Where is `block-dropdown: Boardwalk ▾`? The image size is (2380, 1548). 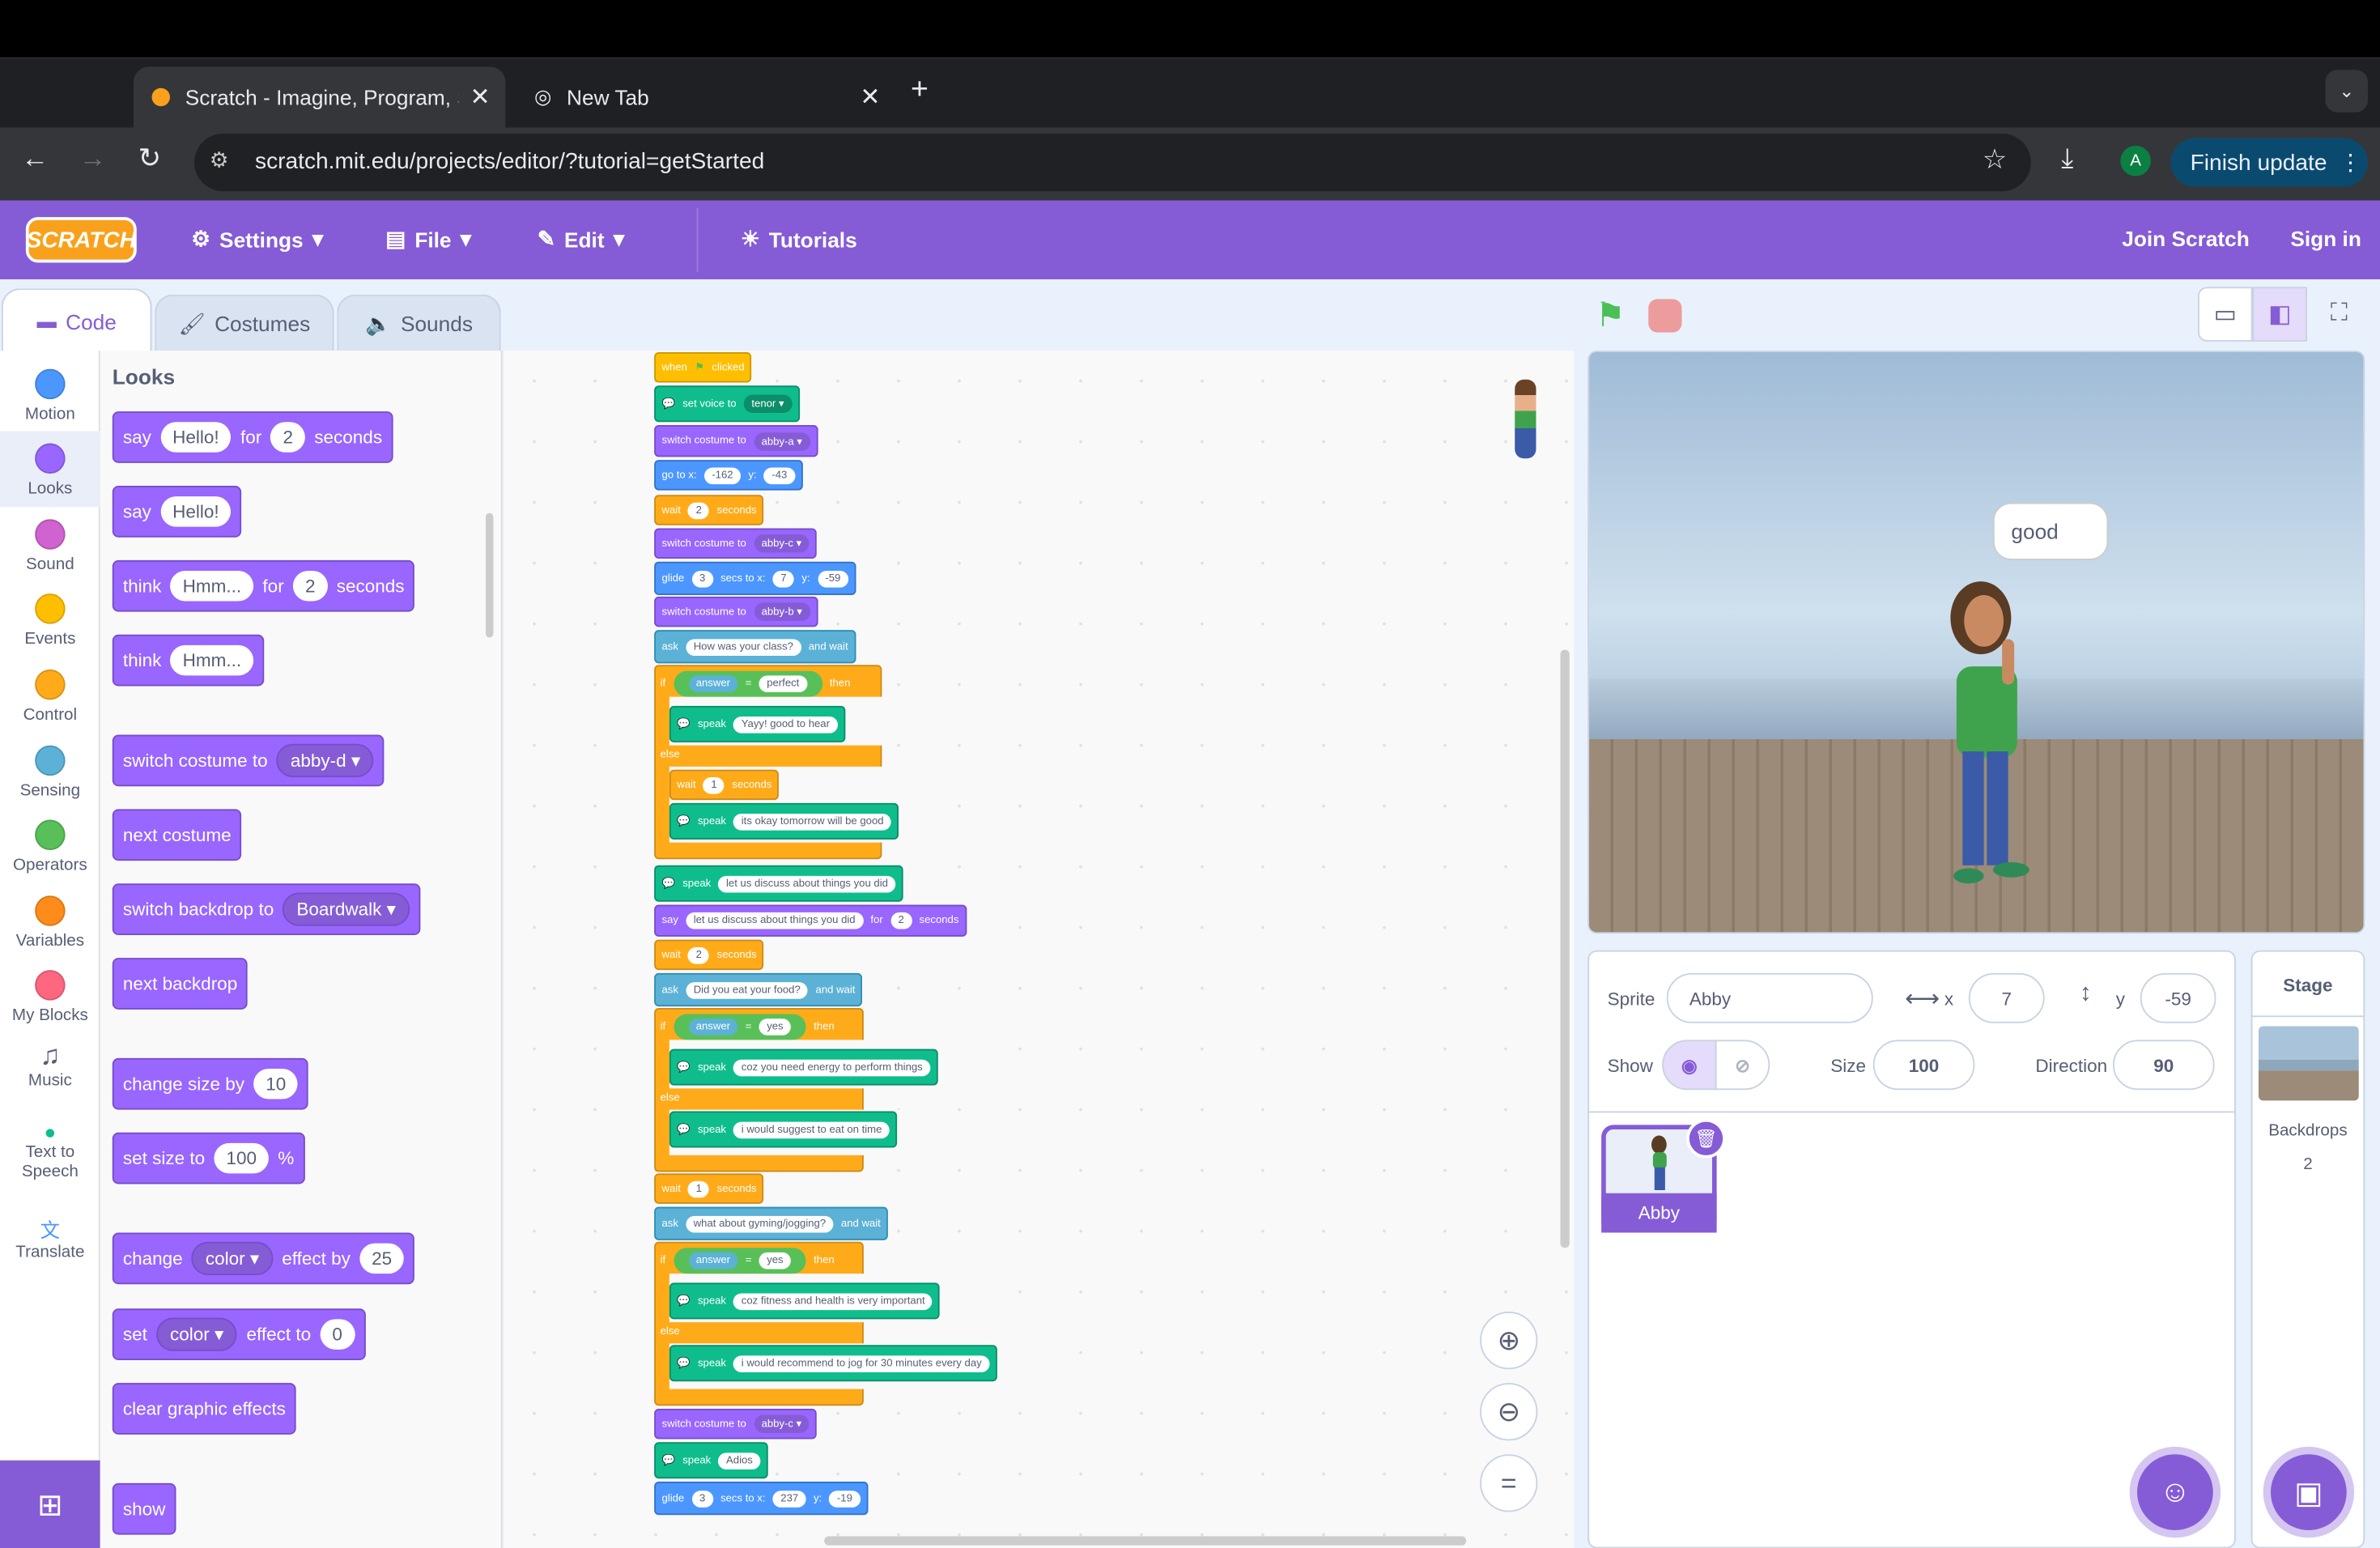 block-dropdown: Boardwalk ▾ is located at coordinates (347, 909).